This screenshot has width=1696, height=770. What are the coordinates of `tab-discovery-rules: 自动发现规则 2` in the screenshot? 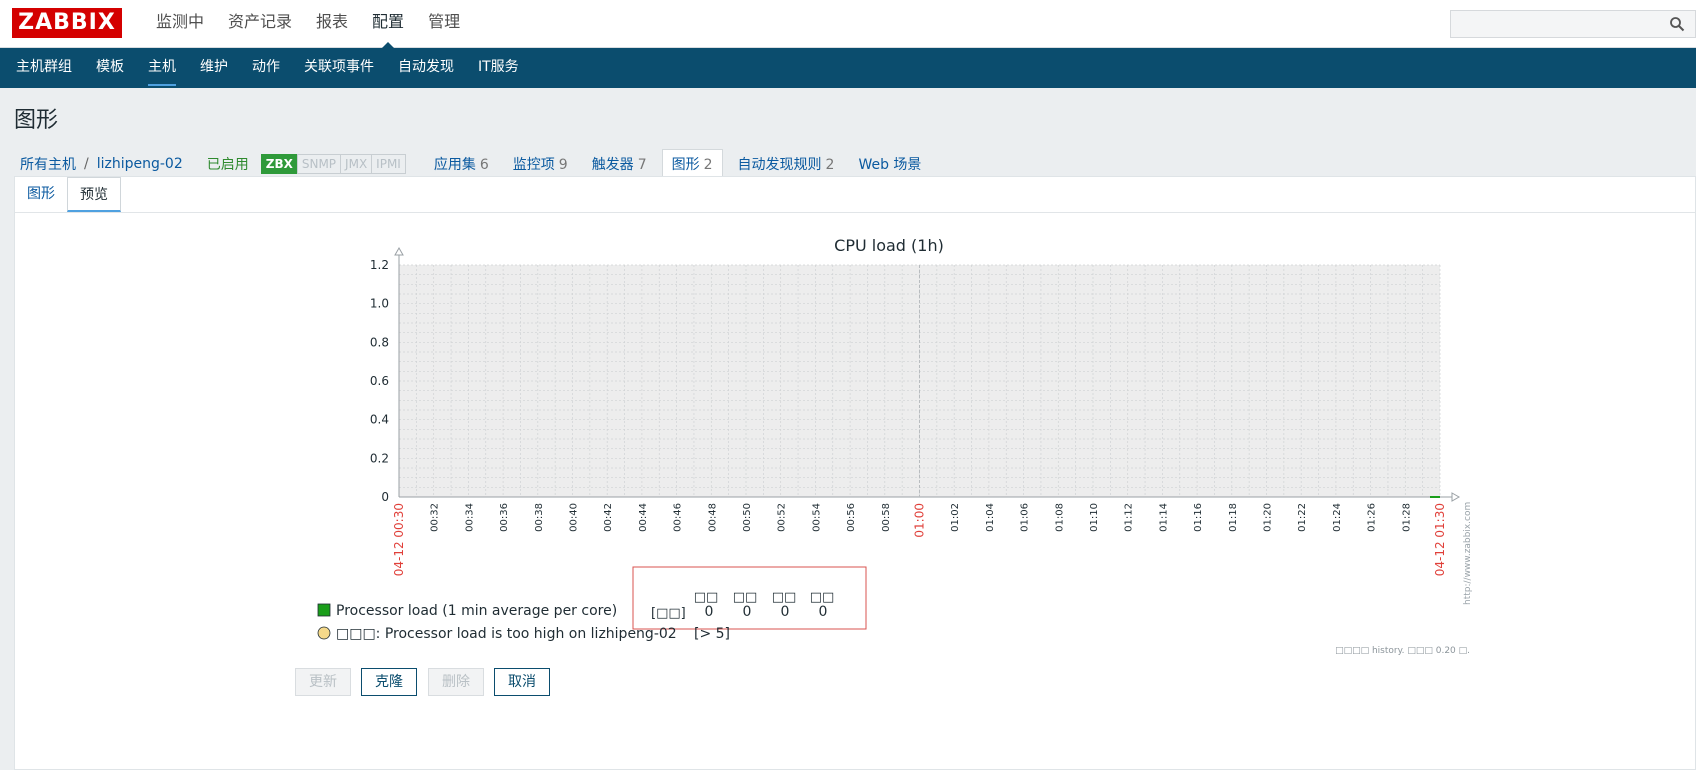 It's located at (786, 164).